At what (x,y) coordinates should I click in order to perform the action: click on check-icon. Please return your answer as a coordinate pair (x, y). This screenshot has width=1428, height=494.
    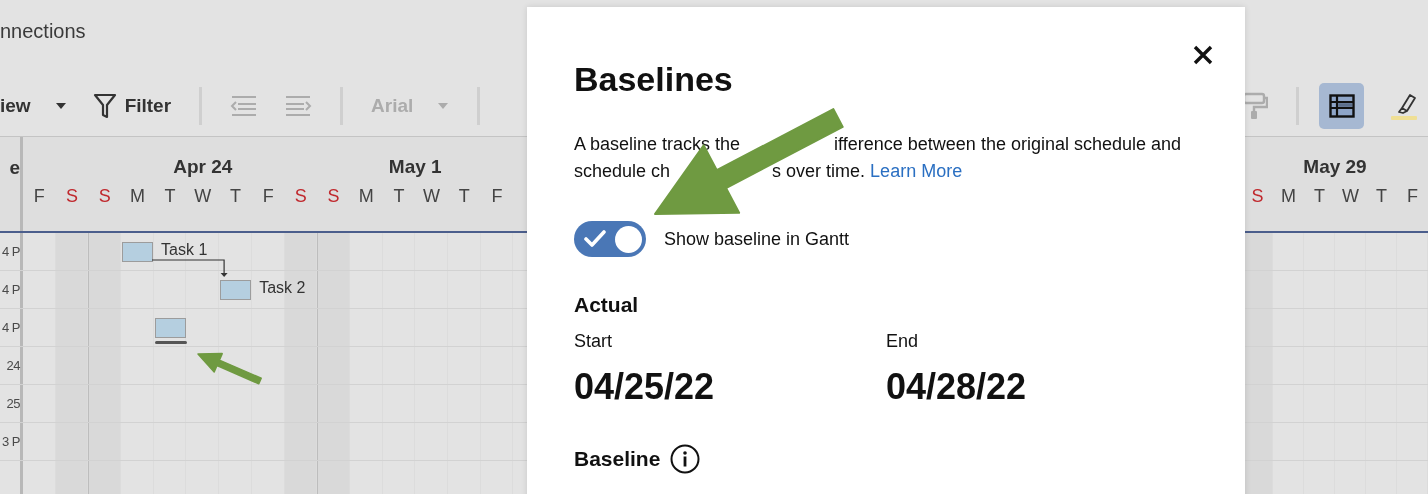
    Looking at the image, I should click on (595, 239).